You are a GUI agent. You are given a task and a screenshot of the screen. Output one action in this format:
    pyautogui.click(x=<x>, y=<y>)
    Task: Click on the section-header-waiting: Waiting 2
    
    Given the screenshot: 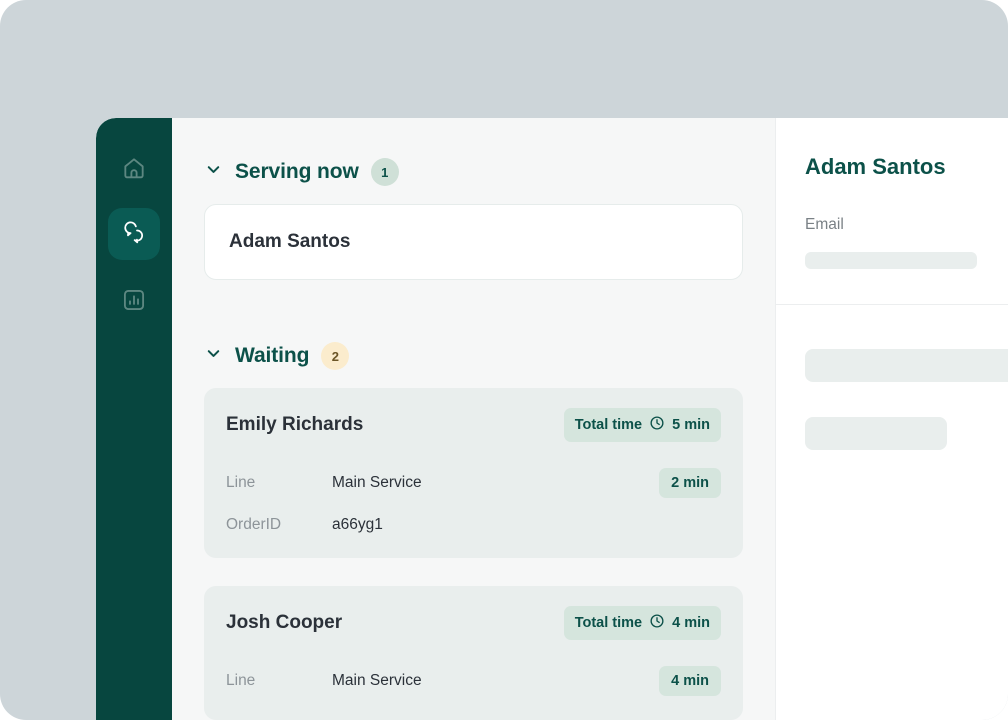 What is the action you would take?
    pyautogui.click(x=473, y=356)
    